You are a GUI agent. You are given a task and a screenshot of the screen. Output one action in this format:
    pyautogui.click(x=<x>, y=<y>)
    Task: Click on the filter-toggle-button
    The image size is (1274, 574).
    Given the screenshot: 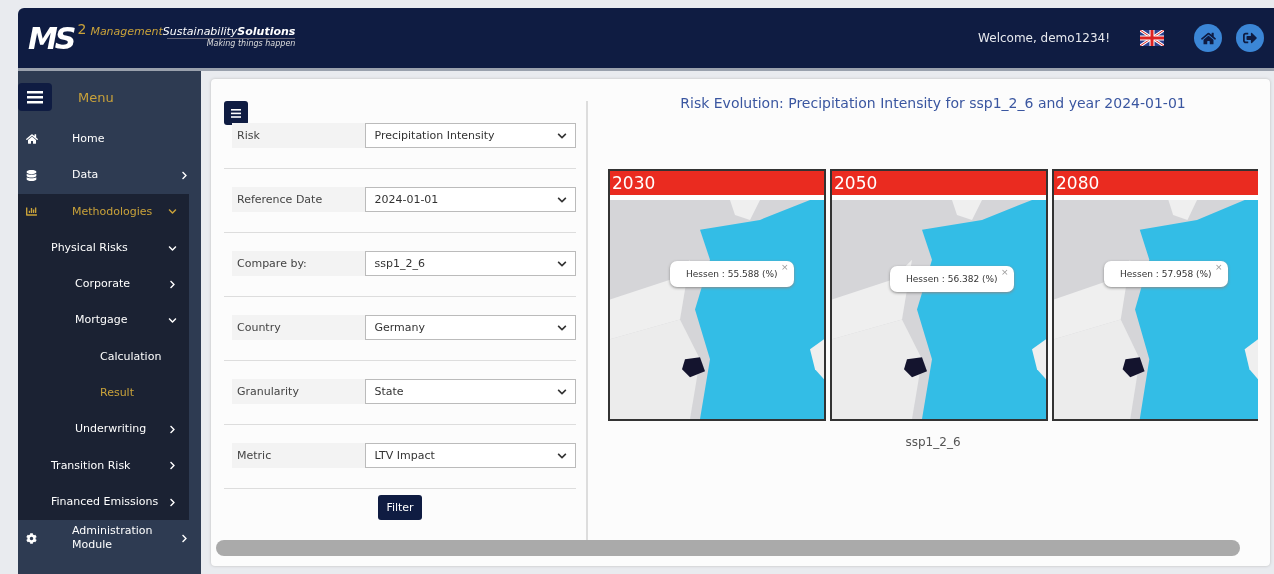 What is the action you would take?
    pyautogui.click(x=236, y=113)
    